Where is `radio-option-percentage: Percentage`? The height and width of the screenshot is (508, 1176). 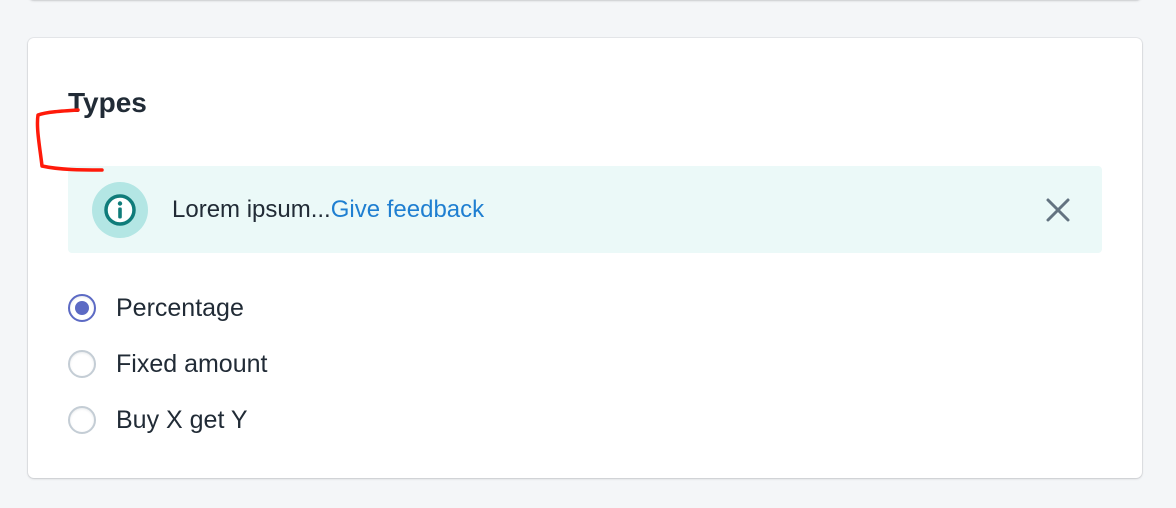 radio-option-percentage: Percentage is located at coordinates (167, 308).